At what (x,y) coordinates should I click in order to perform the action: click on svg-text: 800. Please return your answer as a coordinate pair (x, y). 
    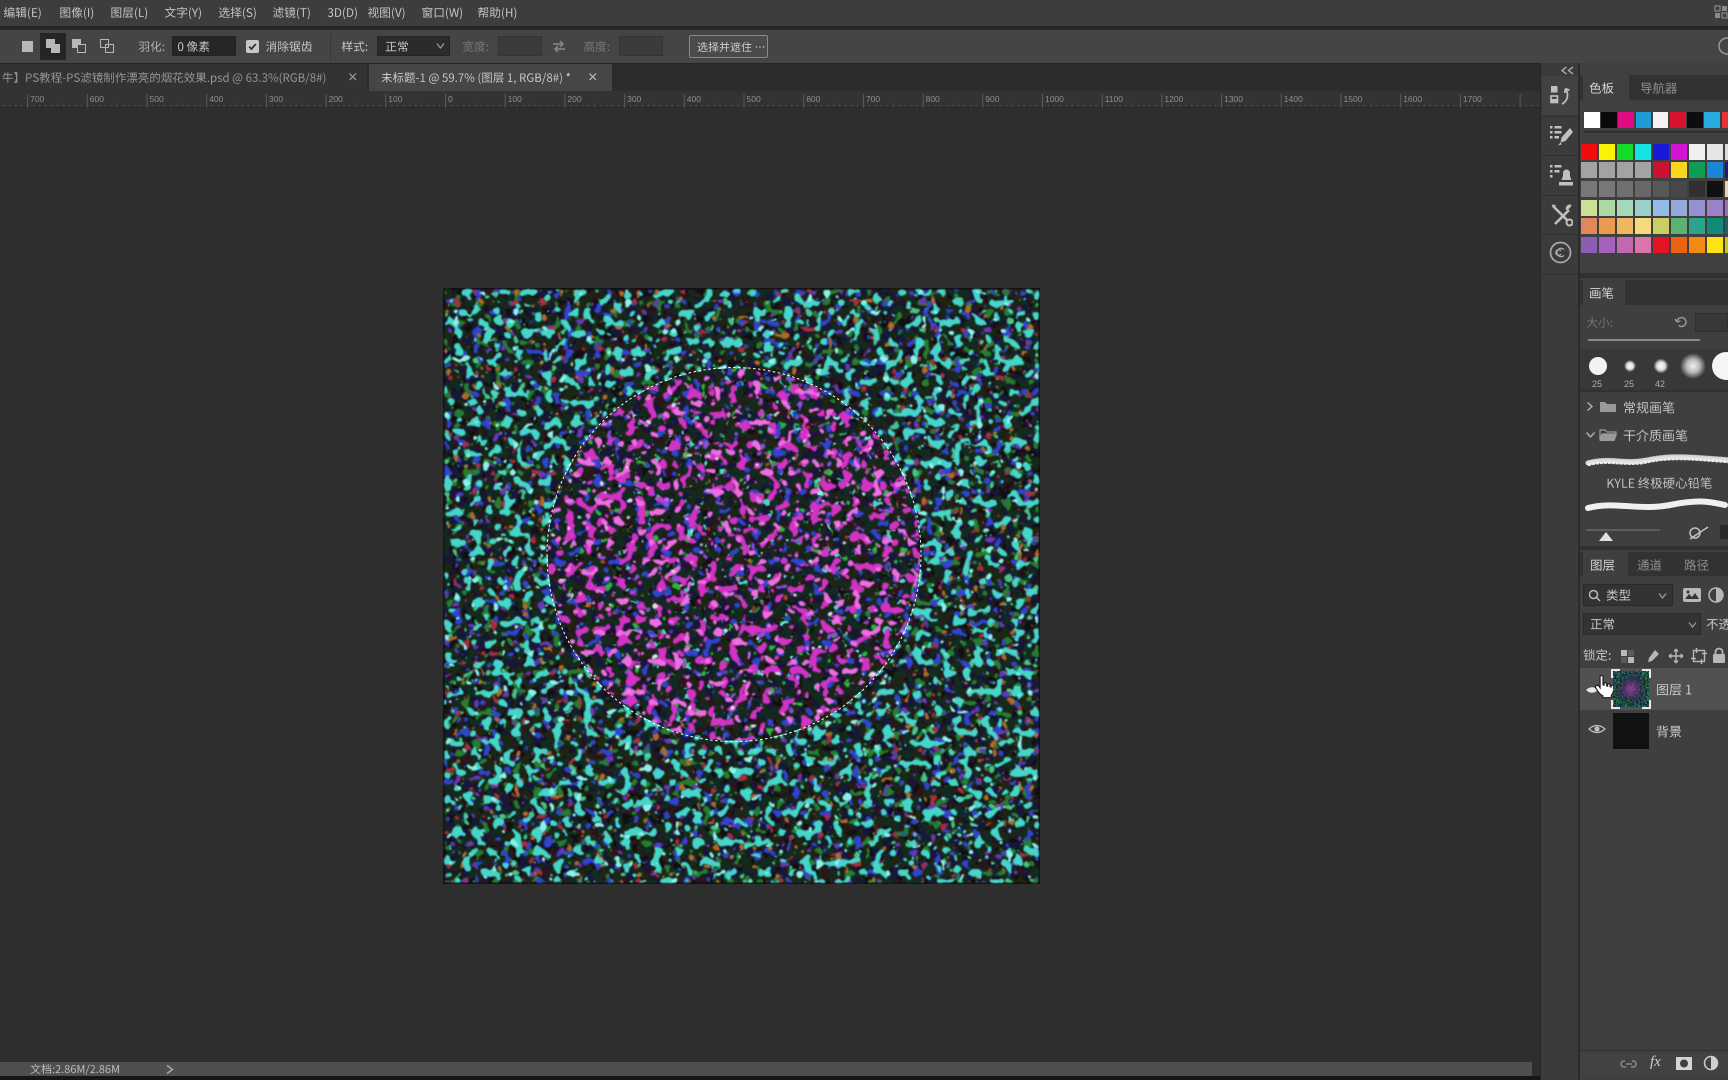
    Looking at the image, I should click on (933, 99).